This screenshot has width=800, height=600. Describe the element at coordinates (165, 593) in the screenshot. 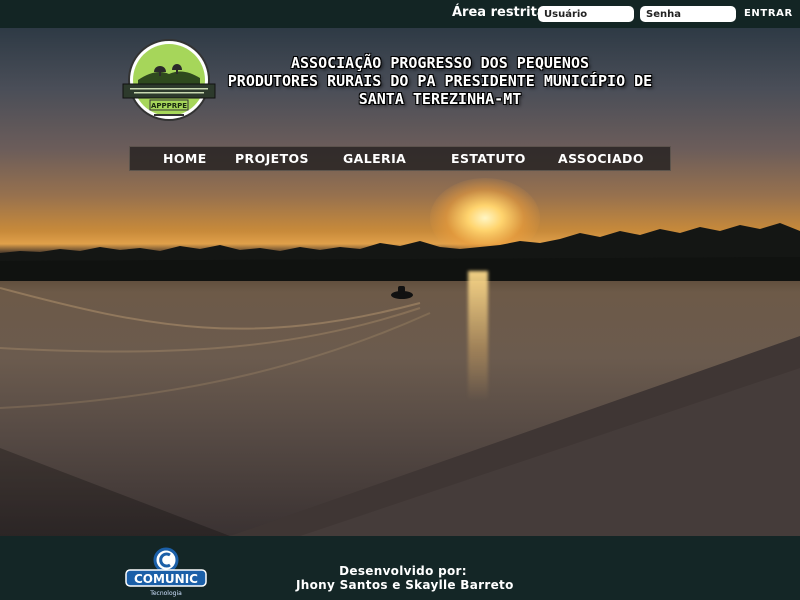

I see `comunic-tagline: Tecnologia` at that location.